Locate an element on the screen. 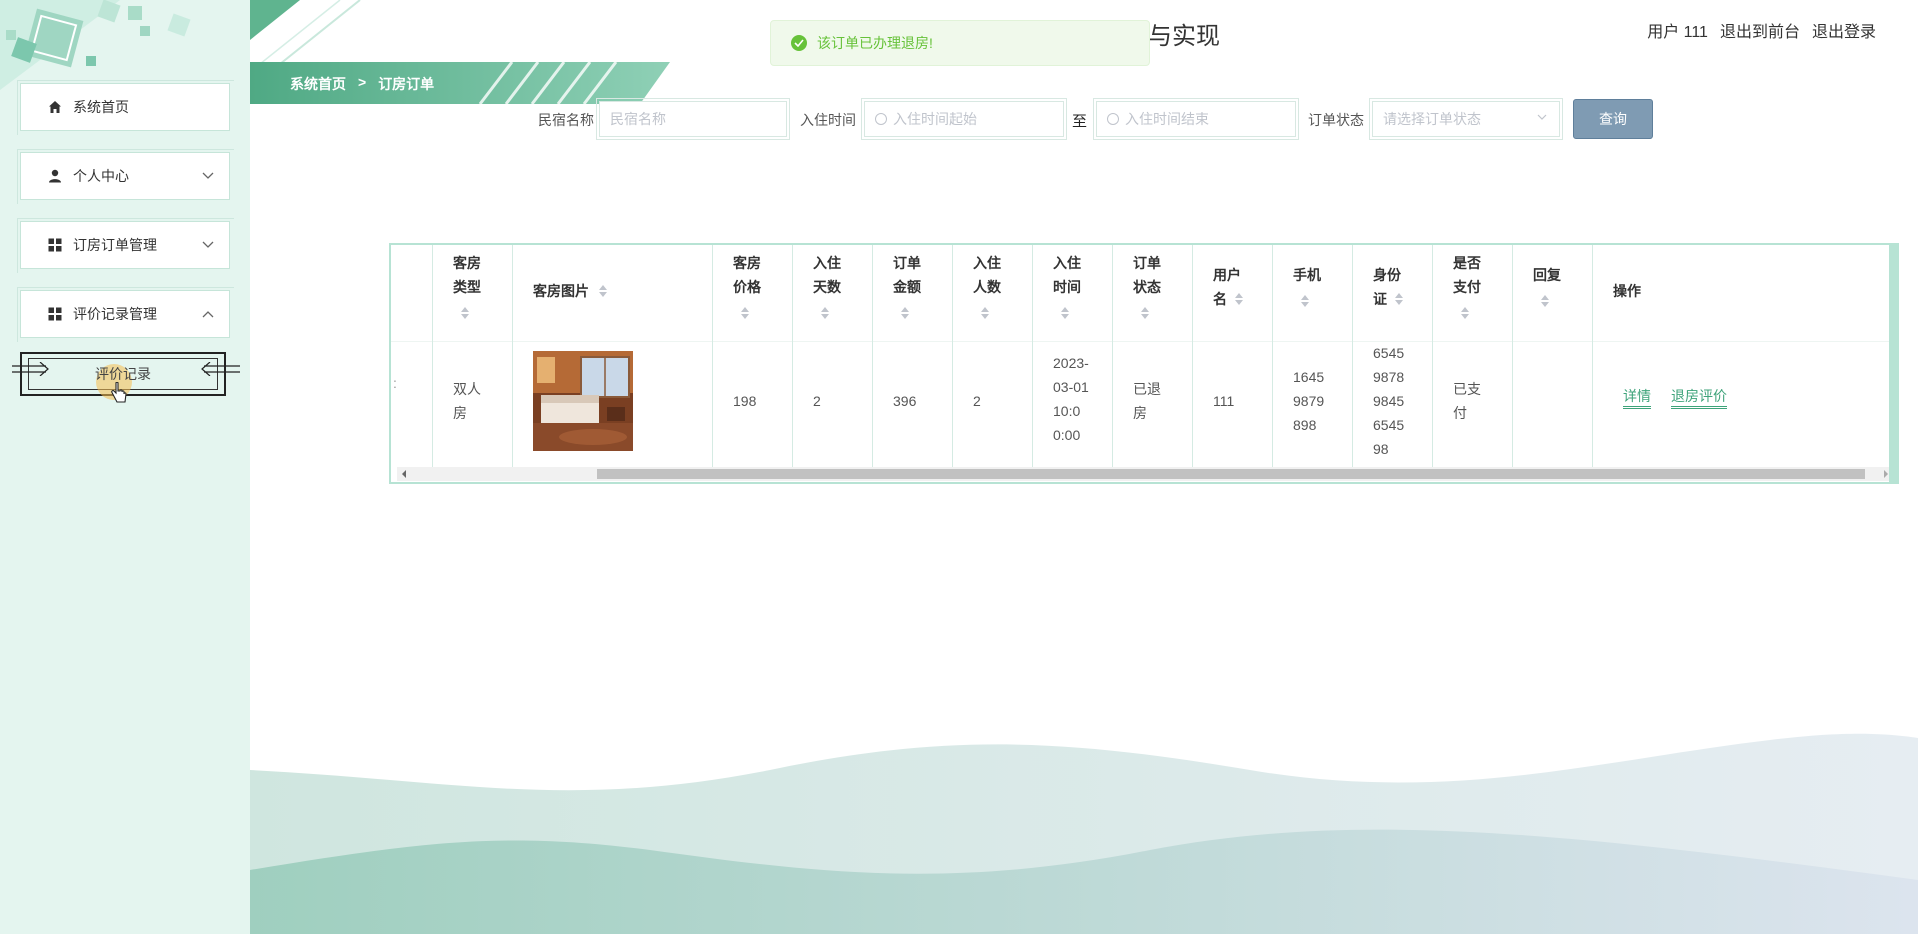 The width and height of the screenshot is (1918, 934). sidebar-item-label: 评价记录管理 is located at coordinates (115, 314).